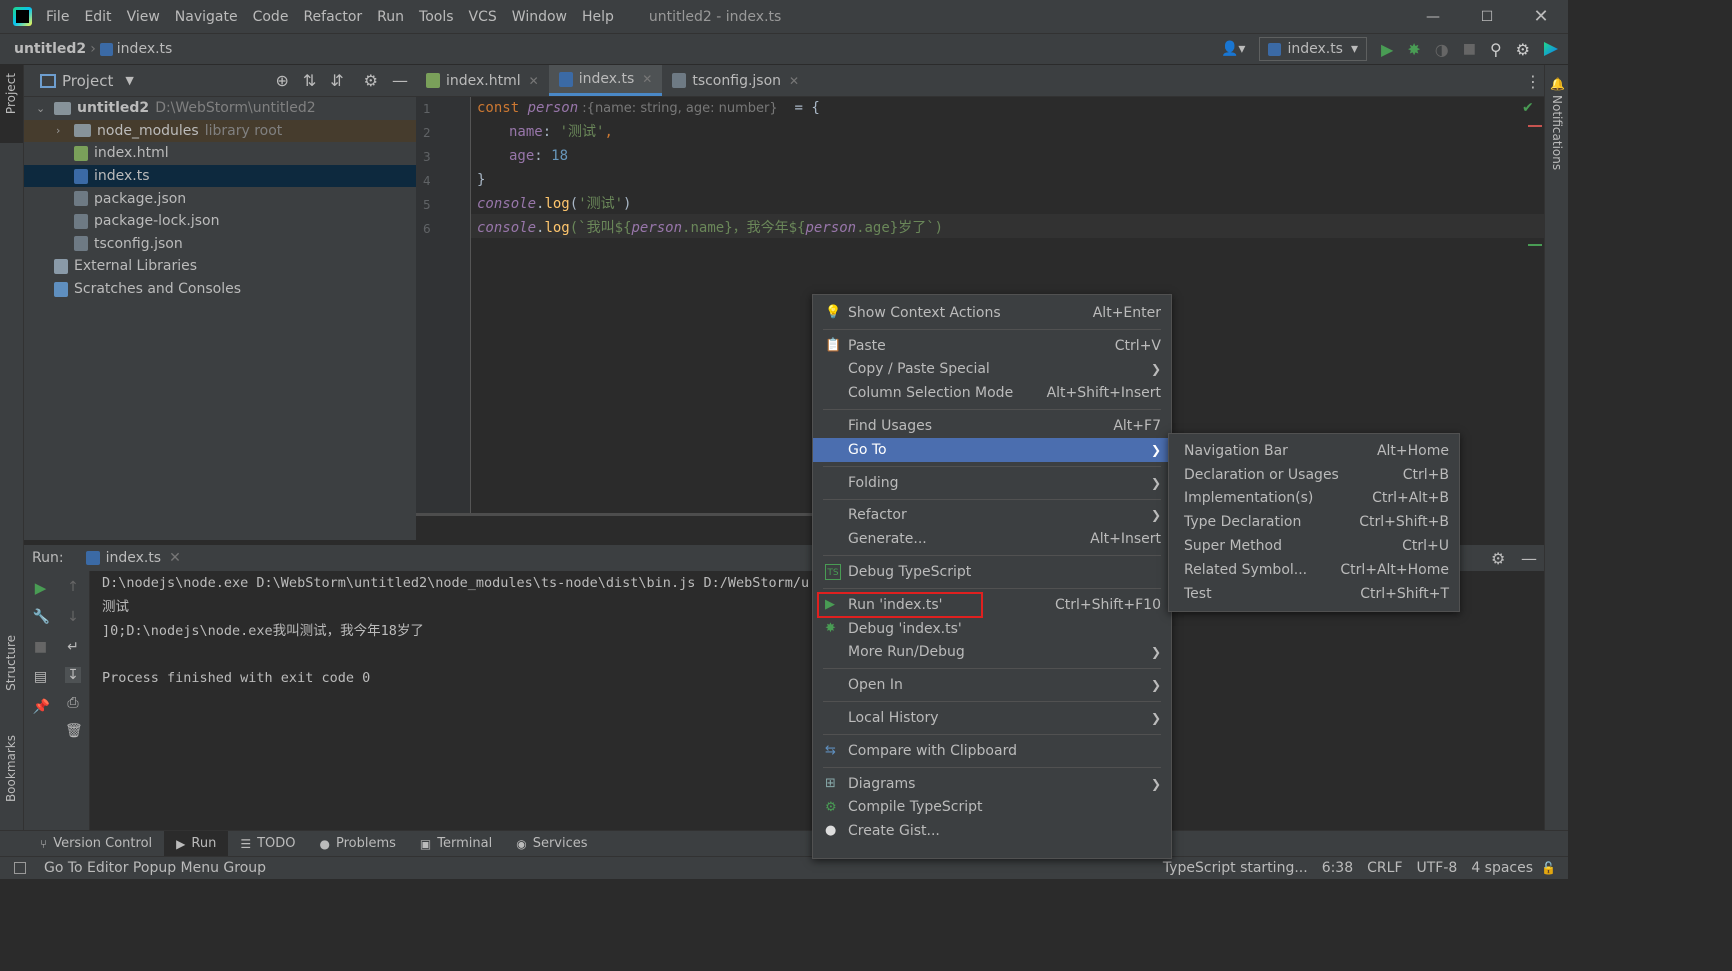 The image size is (1732, 971). I want to click on maximize-button: ☐, so click(1487, 17).